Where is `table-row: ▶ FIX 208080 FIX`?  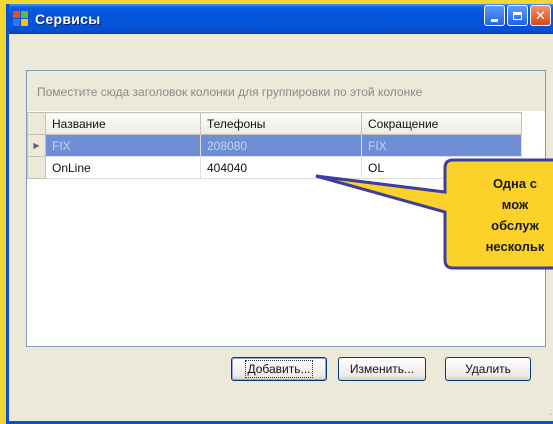
table-row: ▶ FIX 208080 FIX is located at coordinates (274, 145).